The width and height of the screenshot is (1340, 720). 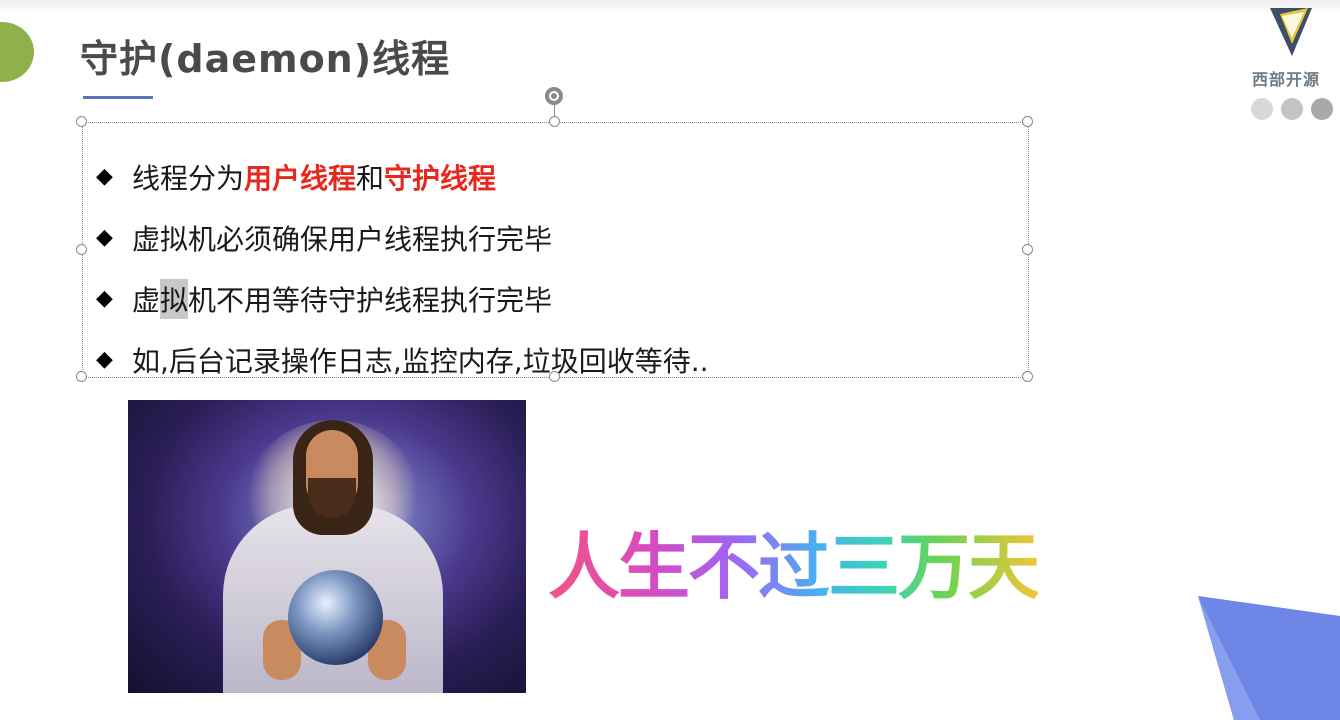 What do you see at coordinates (440, 178) in the screenshot?
I see `bullet-text-emphasis: 守护线程` at bounding box center [440, 178].